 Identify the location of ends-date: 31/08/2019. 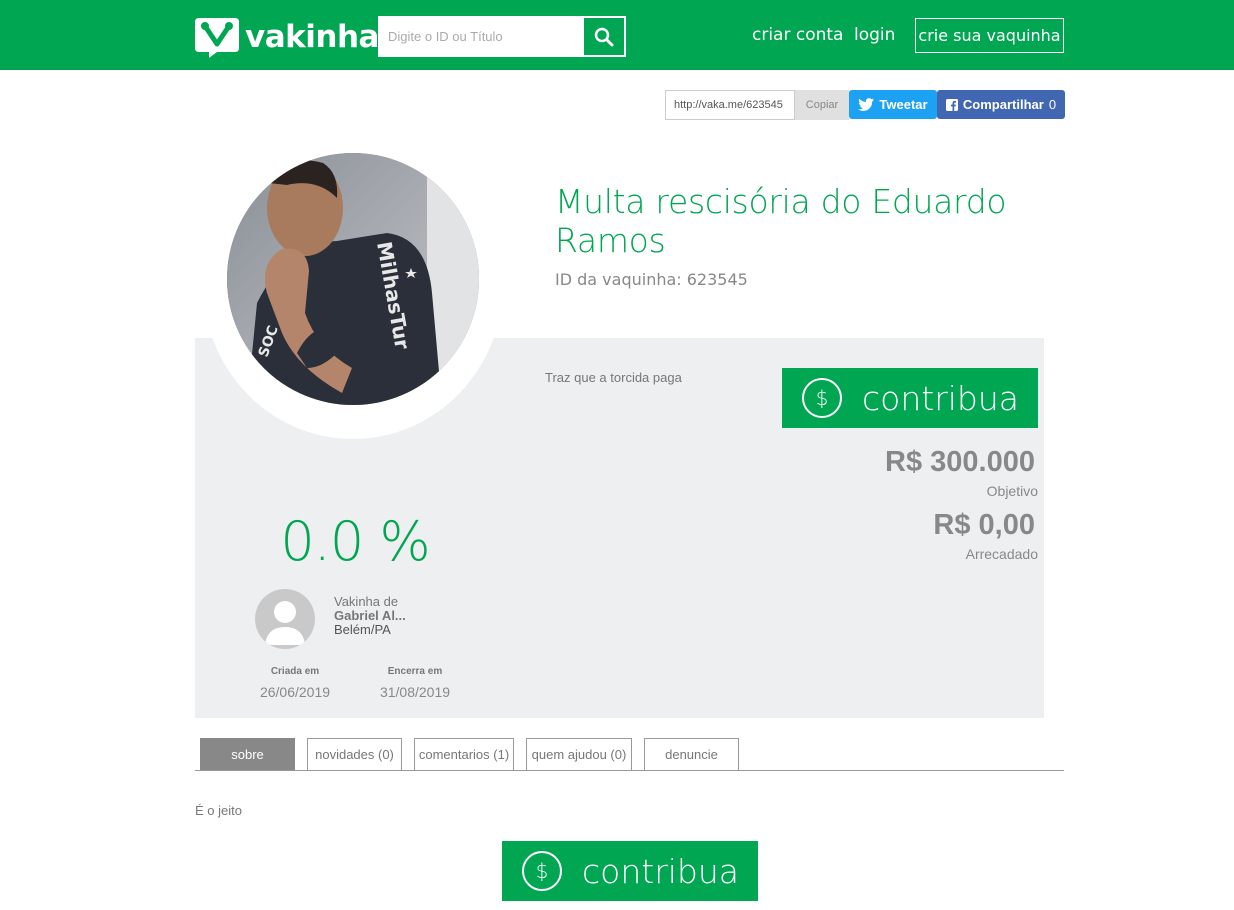
(415, 692).